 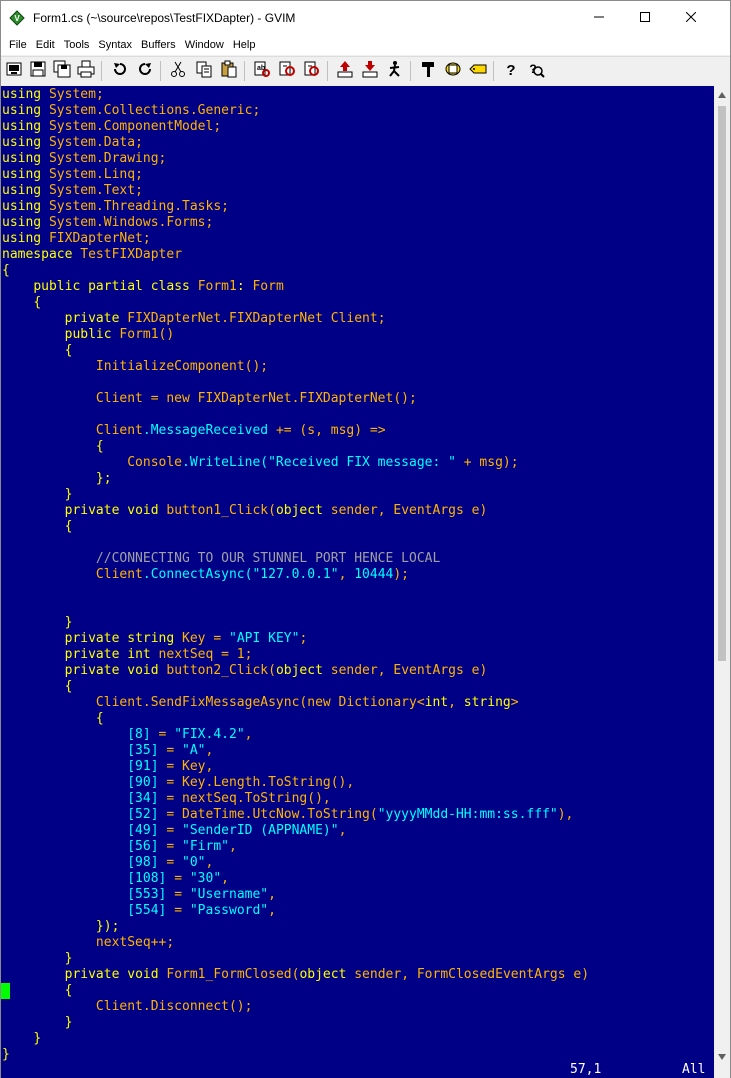 I want to click on code-line: using System;, so click(x=53, y=95).